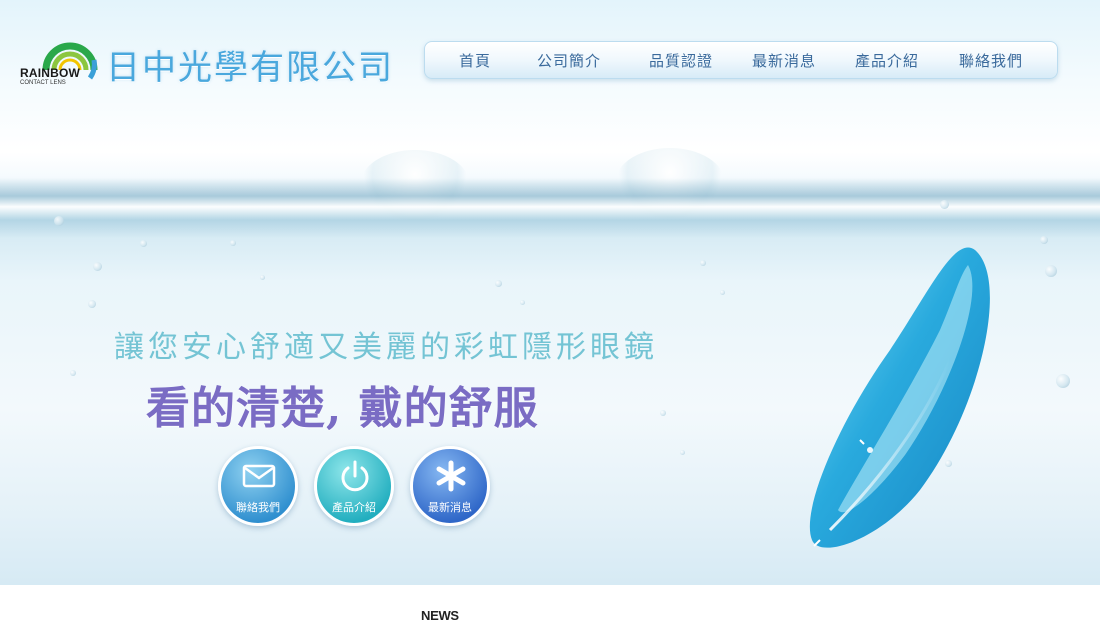  What do you see at coordinates (451, 476) in the screenshot?
I see `asterisk-icon` at bounding box center [451, 476].